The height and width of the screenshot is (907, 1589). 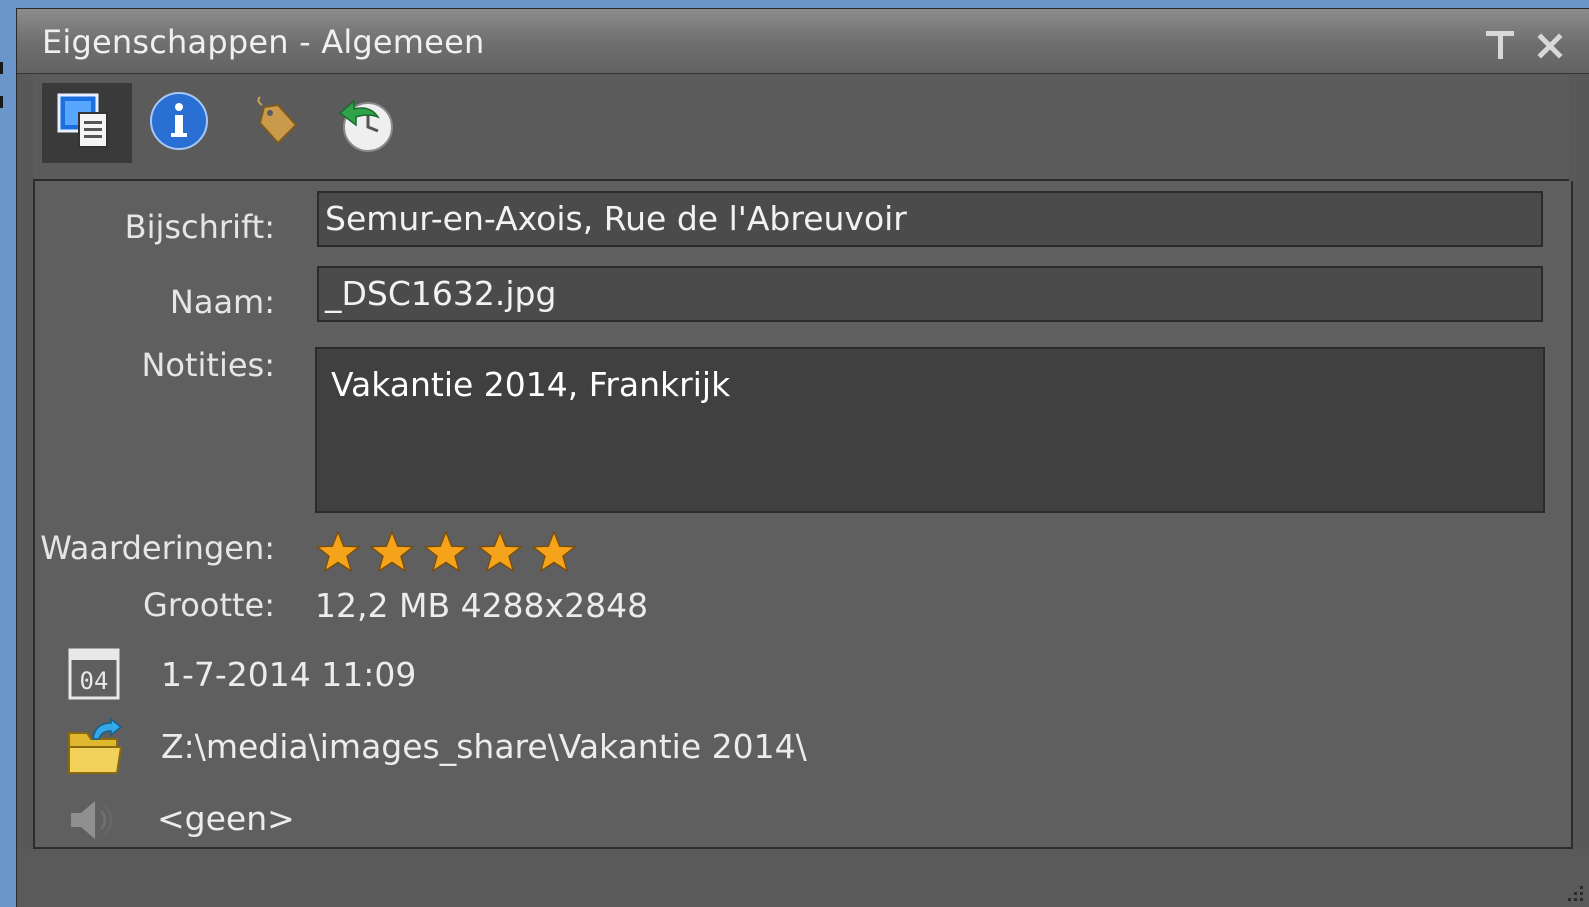 What do you see at coordinates (209, 605) in the screenshot?
I see `size-label: Grootte:` at bounding box center [209, 605].